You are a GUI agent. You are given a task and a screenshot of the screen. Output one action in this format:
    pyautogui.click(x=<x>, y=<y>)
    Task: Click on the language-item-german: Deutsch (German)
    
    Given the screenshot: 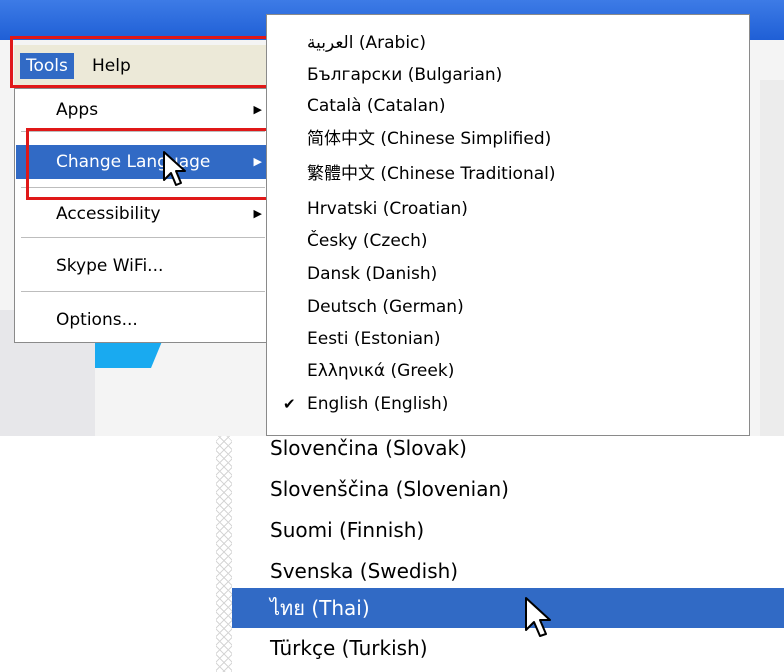 What is the action you would take?
    pyautogui.click(x=385, y=307)
    